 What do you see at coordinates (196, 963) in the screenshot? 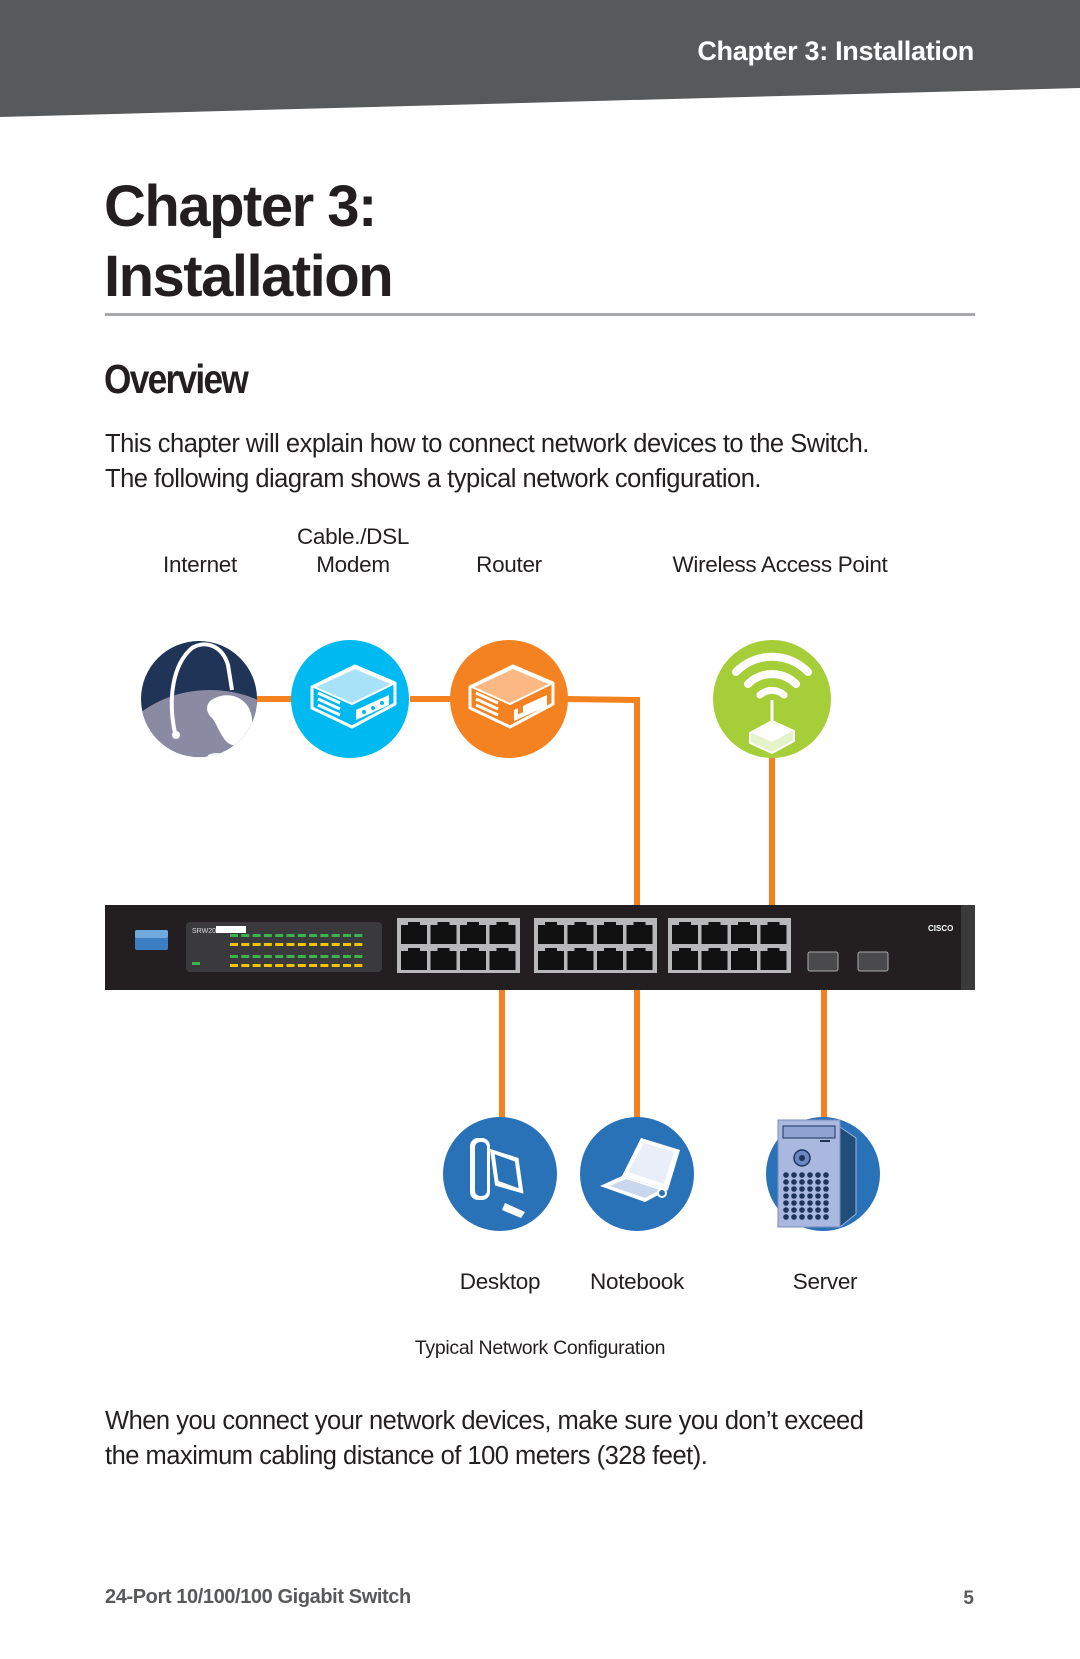
I see `system-led` at bounding box center [196, 963].